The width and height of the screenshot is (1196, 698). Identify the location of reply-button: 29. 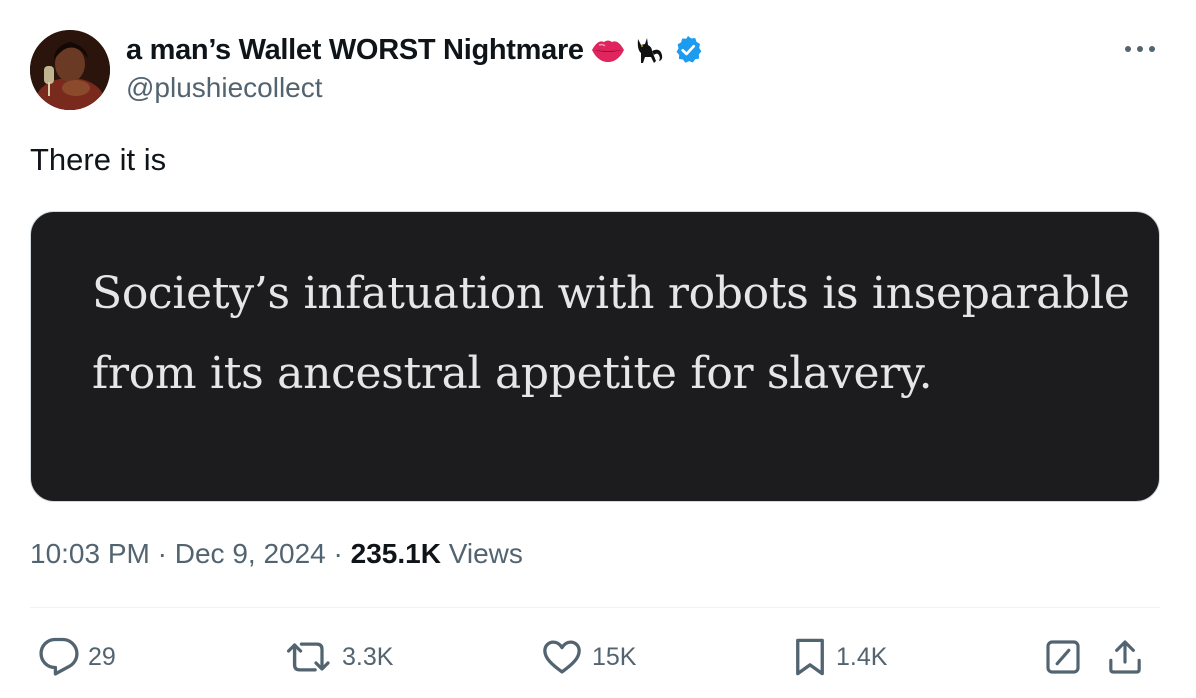
(77, 657).